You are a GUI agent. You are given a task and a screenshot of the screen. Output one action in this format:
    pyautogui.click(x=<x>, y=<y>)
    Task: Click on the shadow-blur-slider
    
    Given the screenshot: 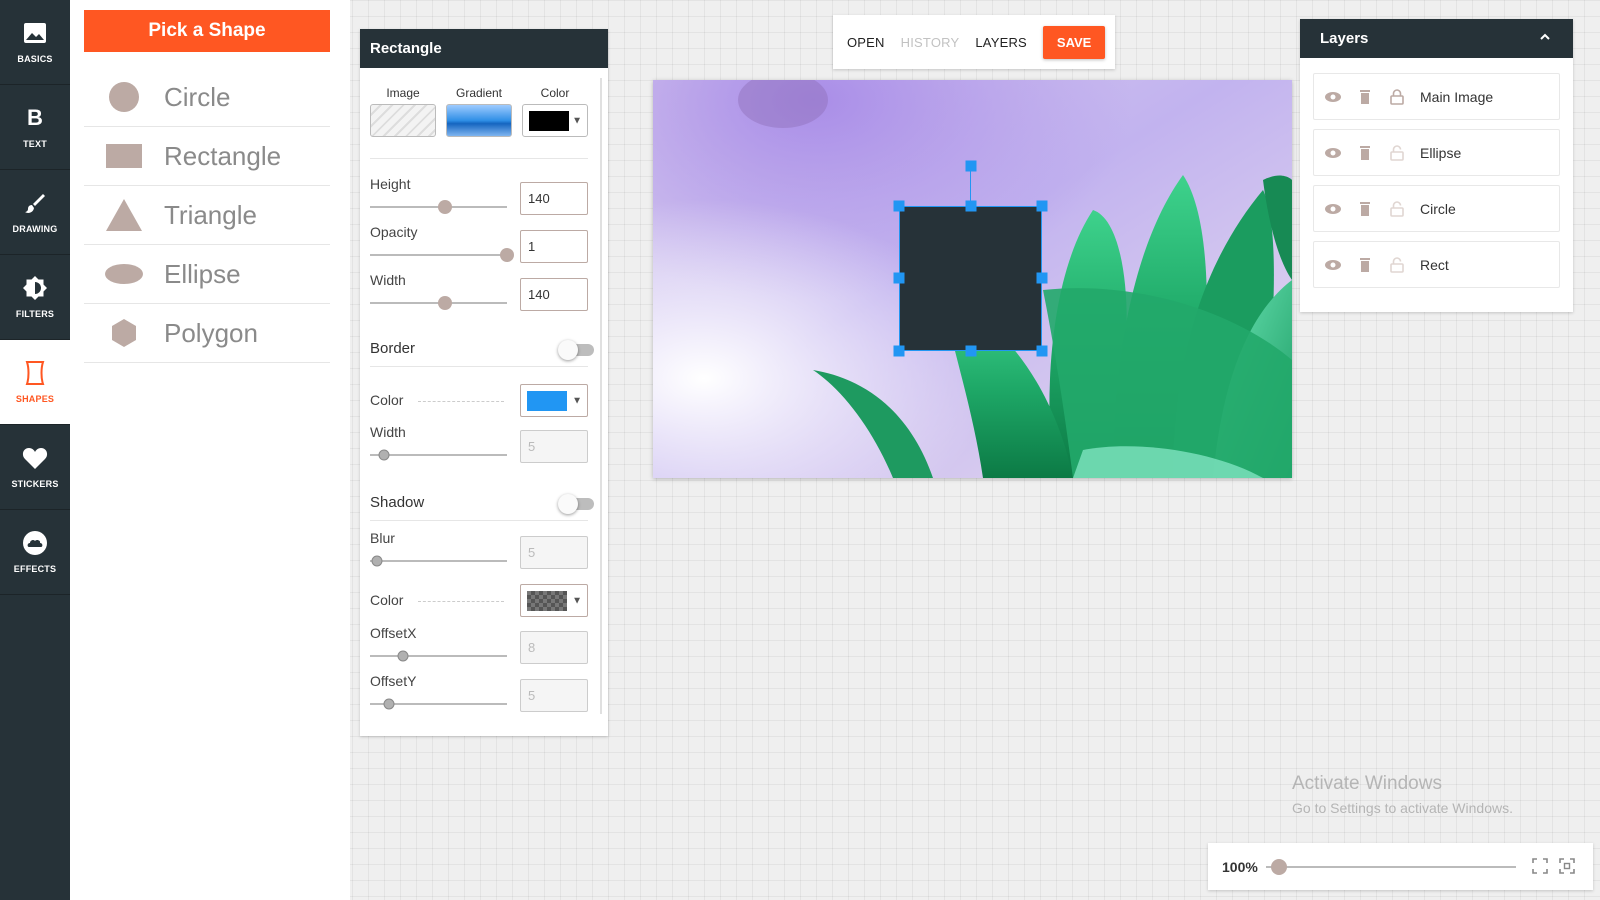 What is the action you would take?
    pyautogui.click(x=438, y=561)
    